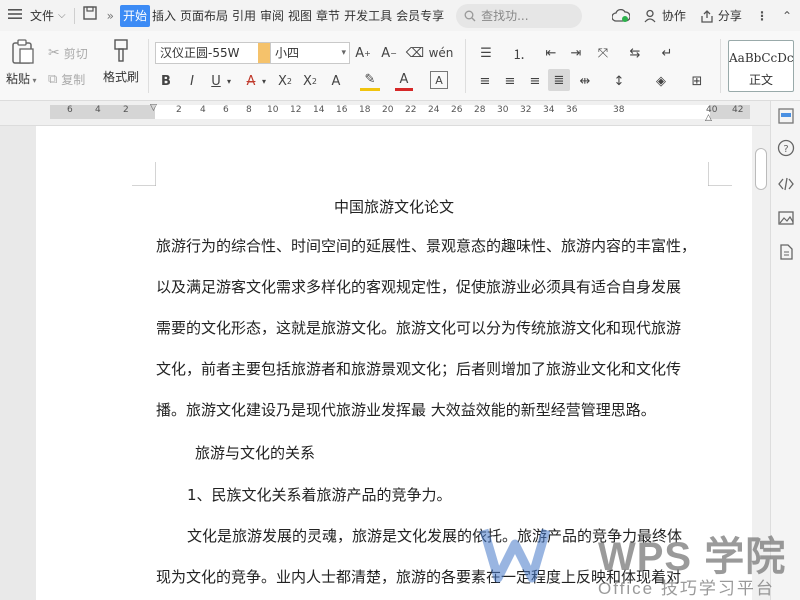 Image resolution: width=800 pixels, height=600 pixels. Describe the element at coordinates (585, 81) in the screenshot. I see `distributed-align-icon: ⇹` at that location.